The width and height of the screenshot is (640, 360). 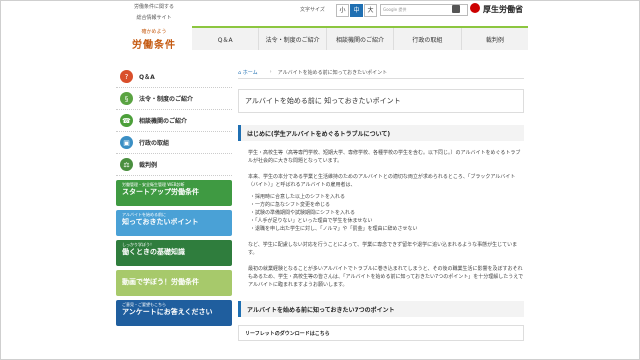 What do you see at coordinates (154, 45) in the screenshot?
I see `logo-name: 労働条件` at bounding box center [154, 45].